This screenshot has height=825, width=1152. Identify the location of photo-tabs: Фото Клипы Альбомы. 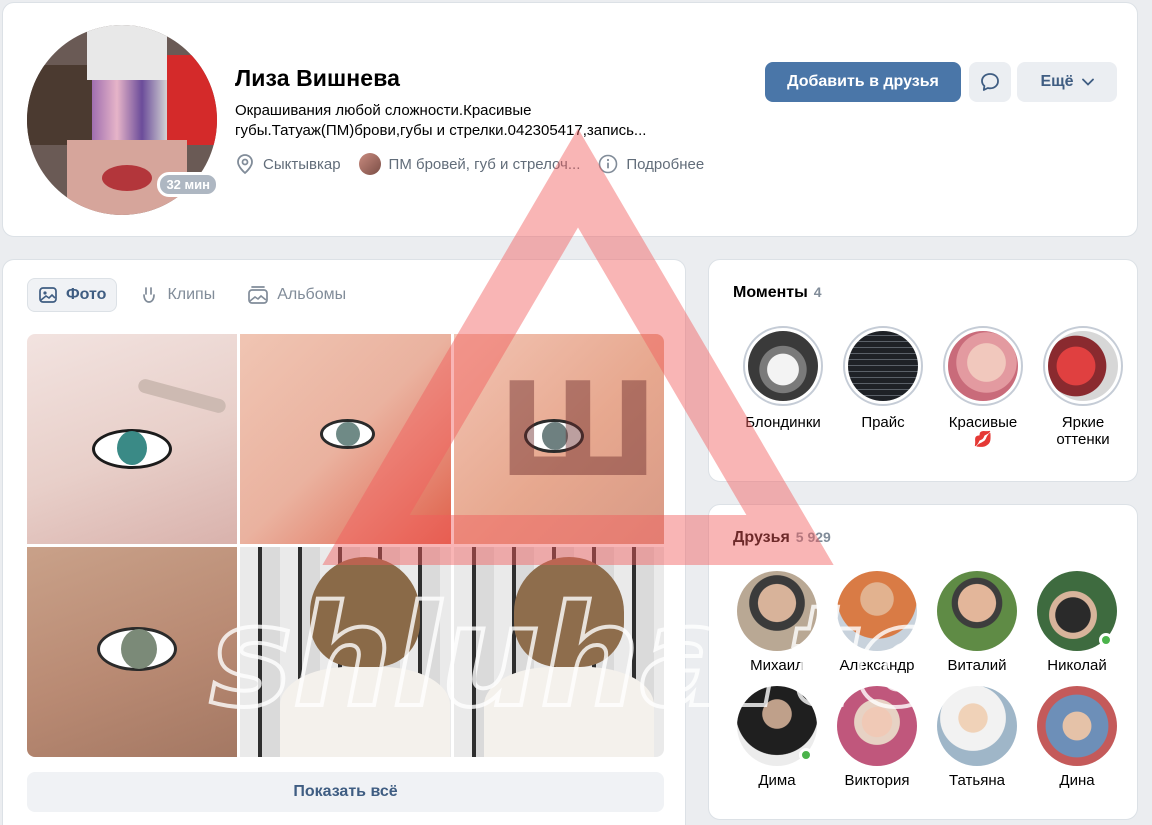
(197, 295).